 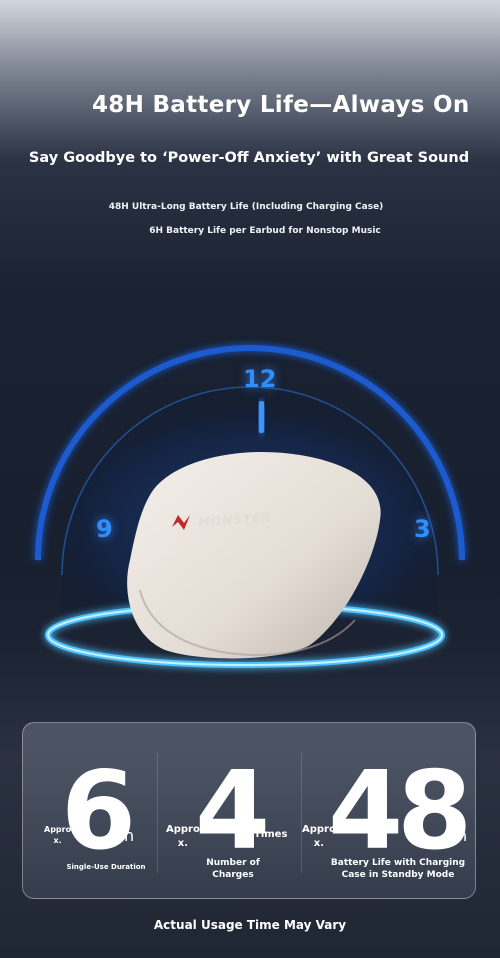 What do you see at coordinates (98, 811) in the screenshot?
I see `stat-value-single-use: 6` at bounding box center [98, 811].